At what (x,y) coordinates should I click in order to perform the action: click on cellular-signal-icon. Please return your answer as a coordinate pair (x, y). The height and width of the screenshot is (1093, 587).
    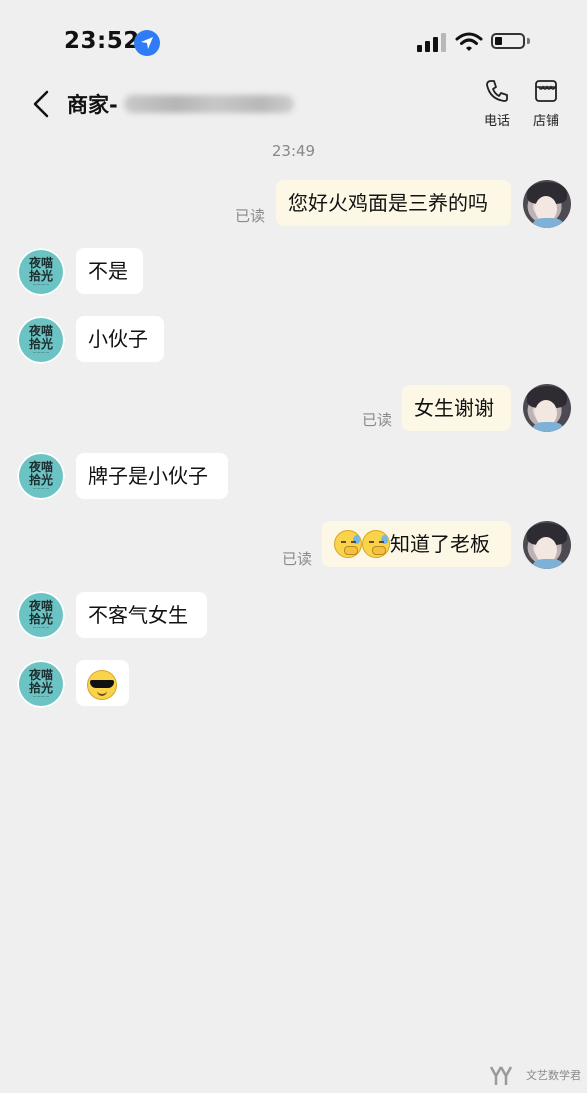
    Looking at the image, I should click on (432, 42).